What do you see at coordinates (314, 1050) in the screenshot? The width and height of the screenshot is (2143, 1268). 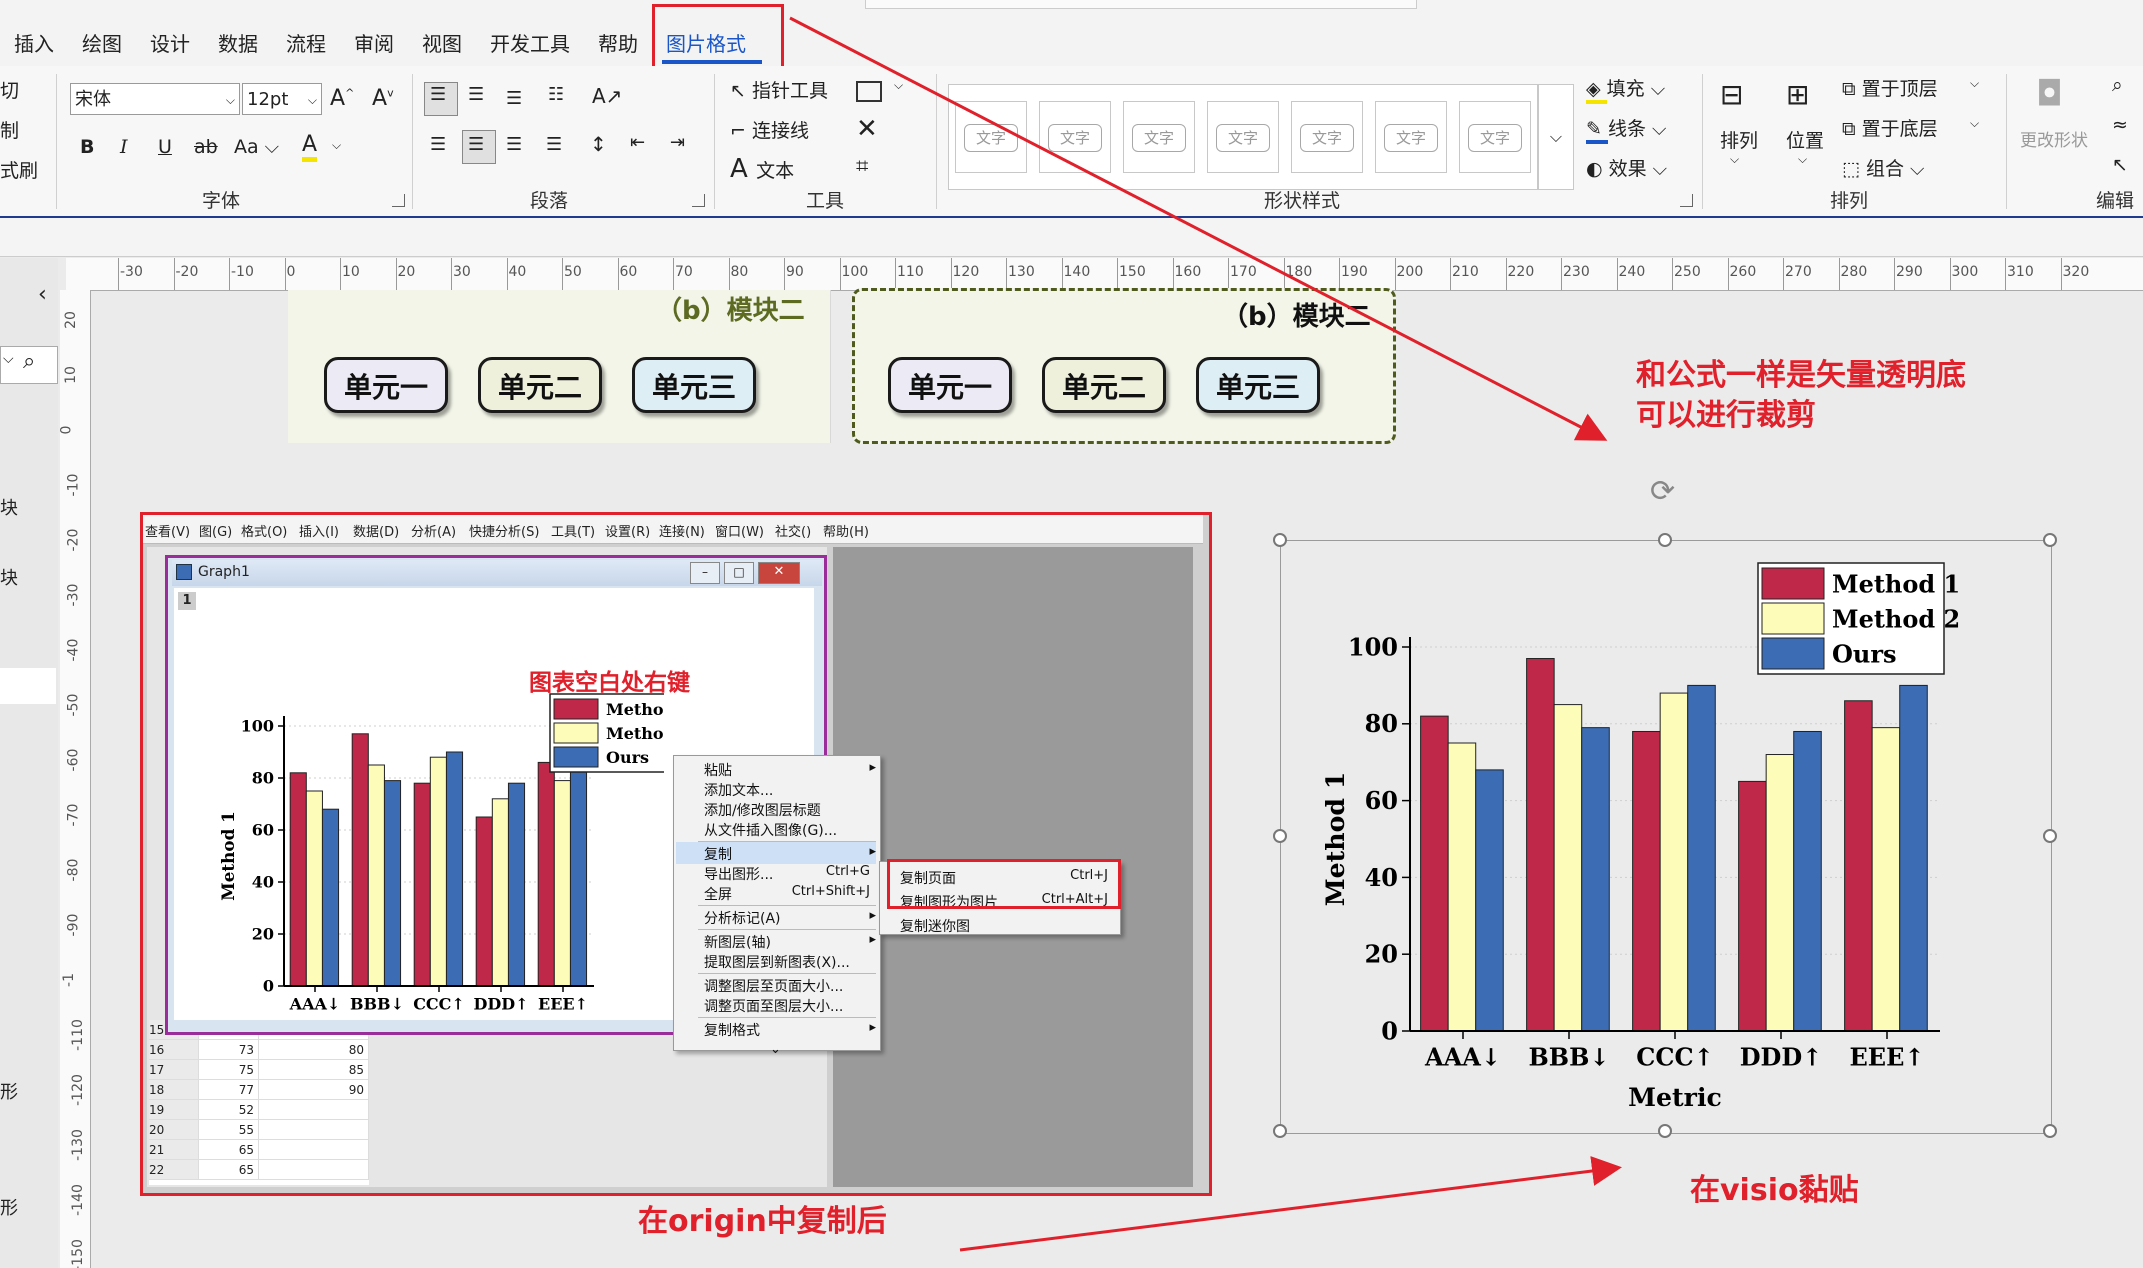 I see `worksheet-cell: 80` at bounding box center [314, 1050].